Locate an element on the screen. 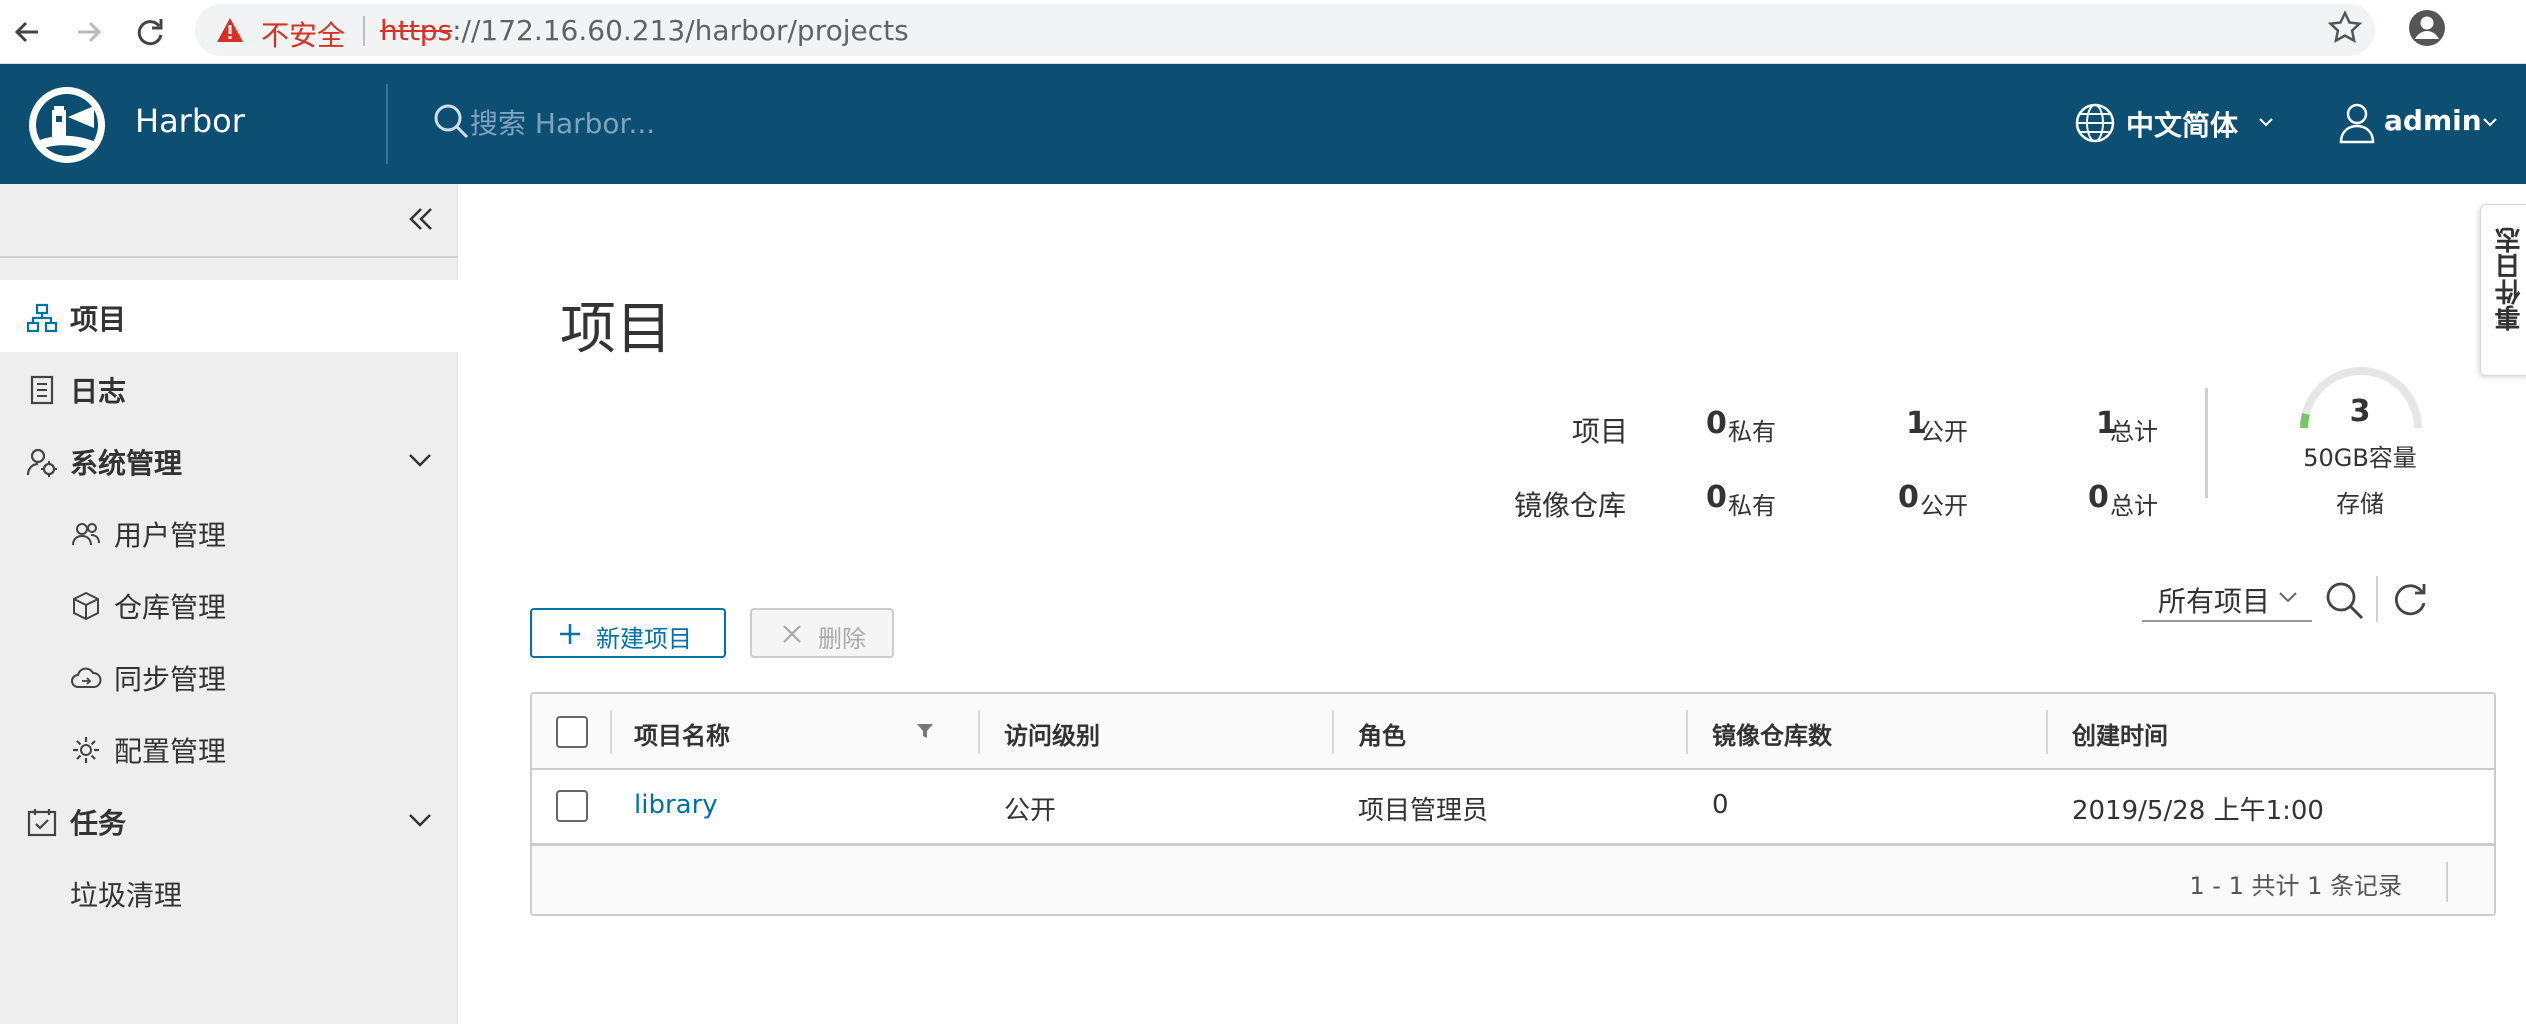 The height and width of the screenshot is (1024, 2526). project-filter-select: 所有项目 is located at coordinates (2227, 597).